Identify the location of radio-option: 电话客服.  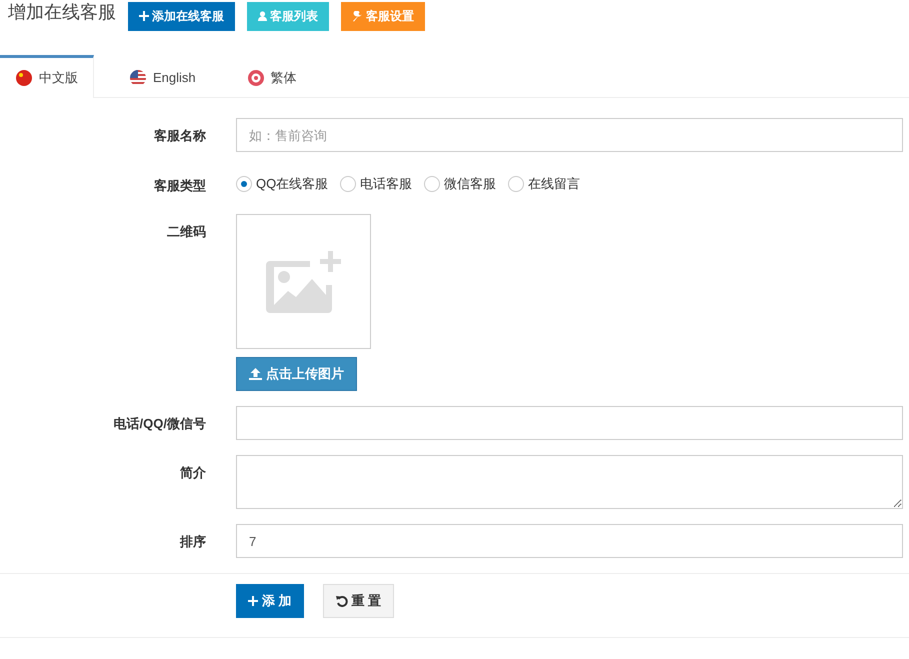
(376, 184).